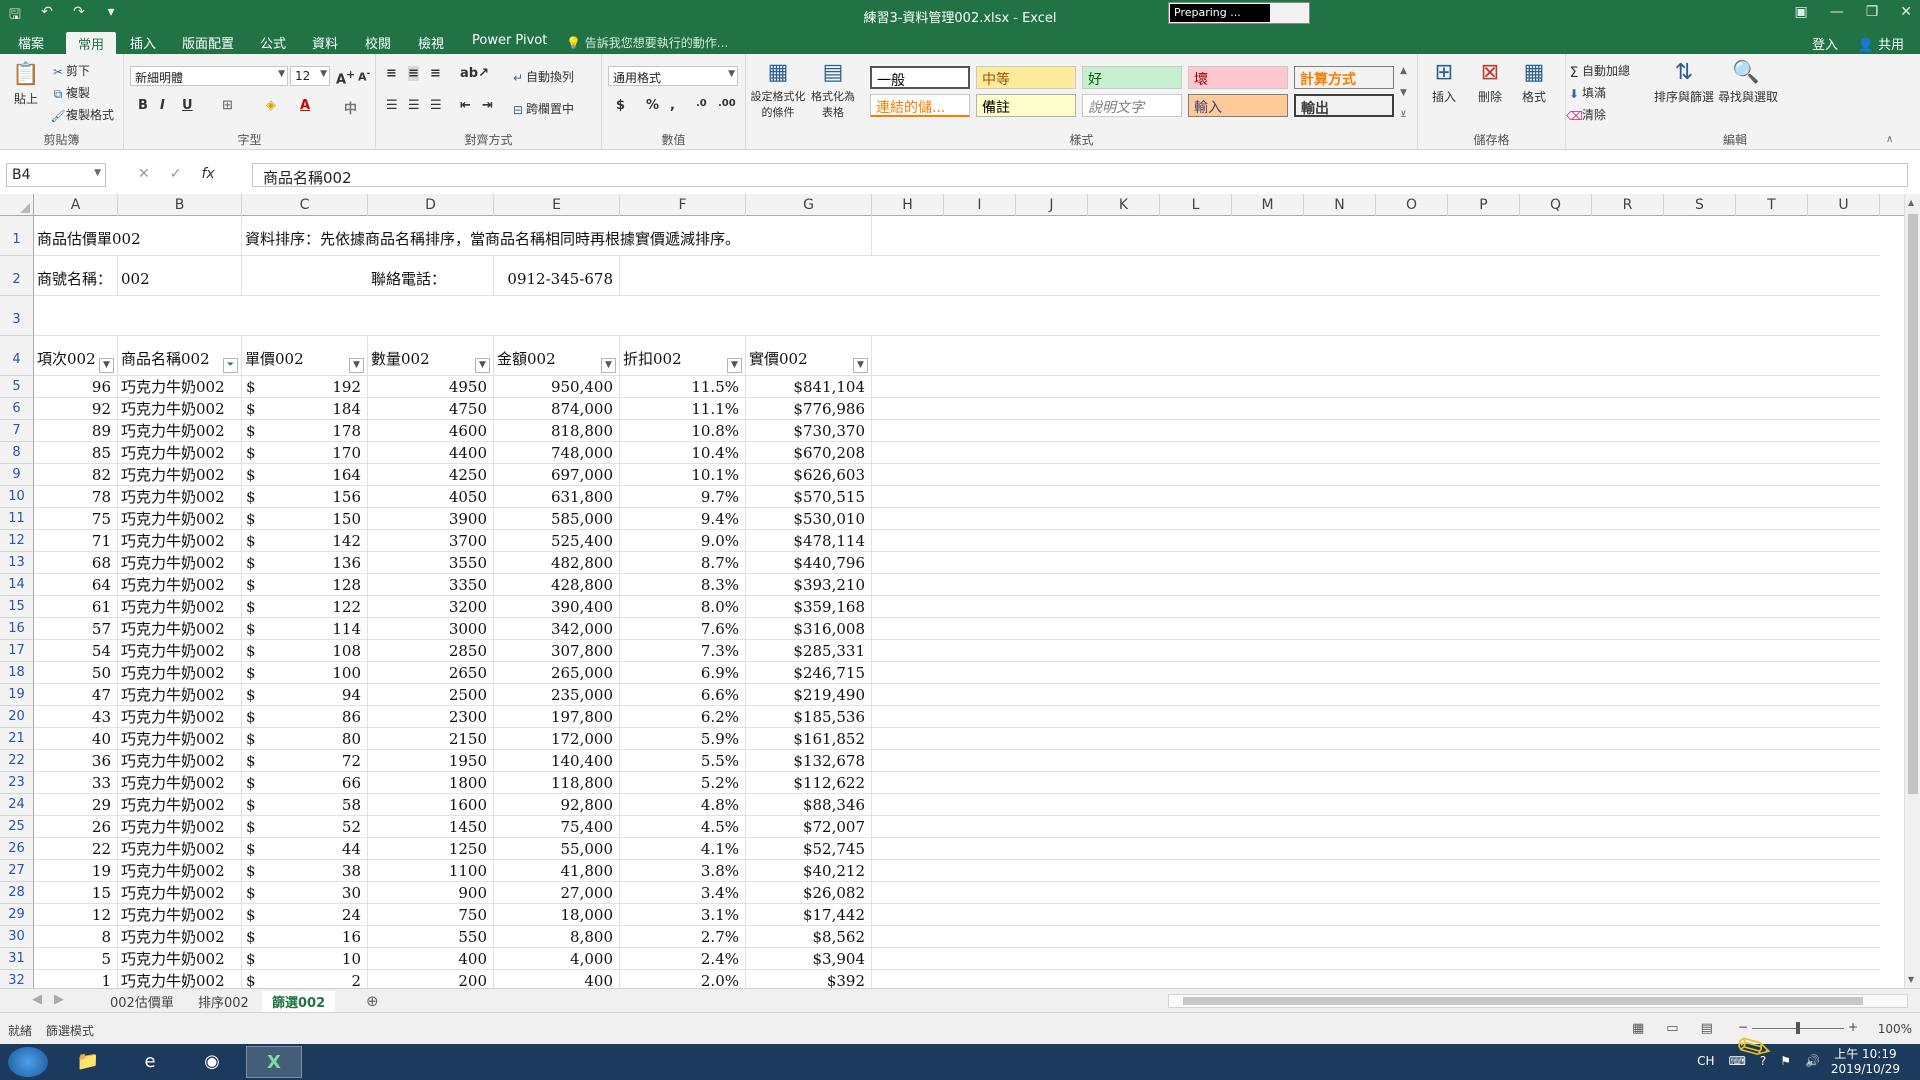 This screenshot has width=1920, height=1080. I want to click on decrease-decimal-icon: .00, so click(727, 103).